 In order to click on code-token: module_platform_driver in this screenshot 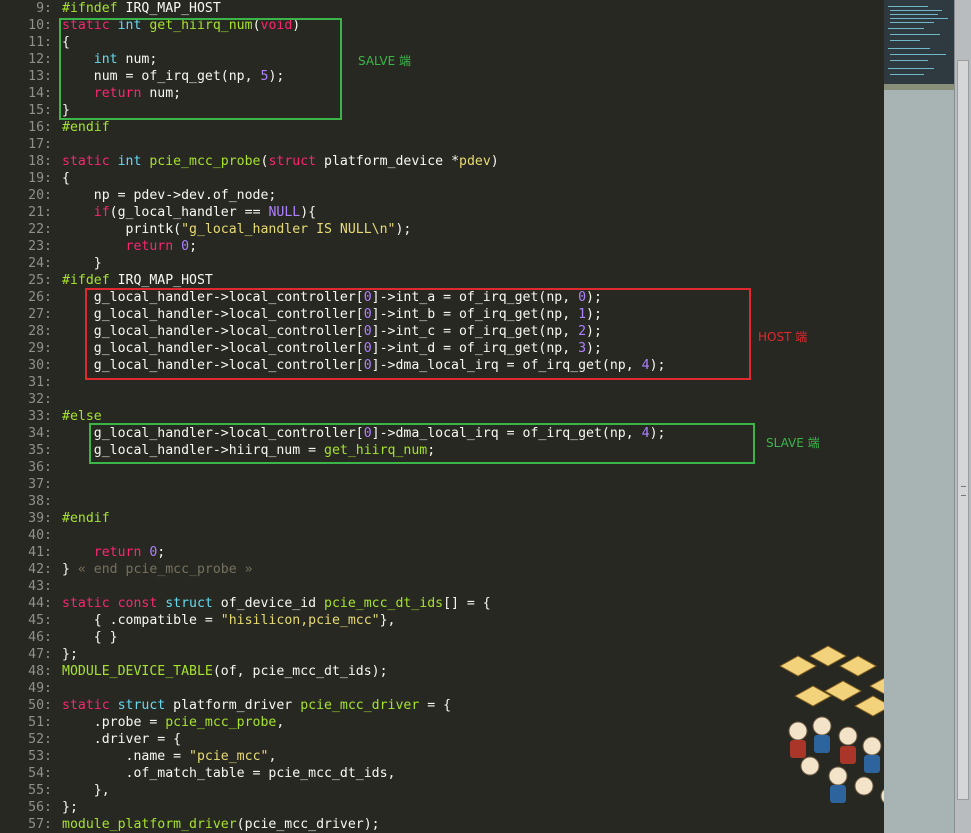, I will do `click(149, 824)`.